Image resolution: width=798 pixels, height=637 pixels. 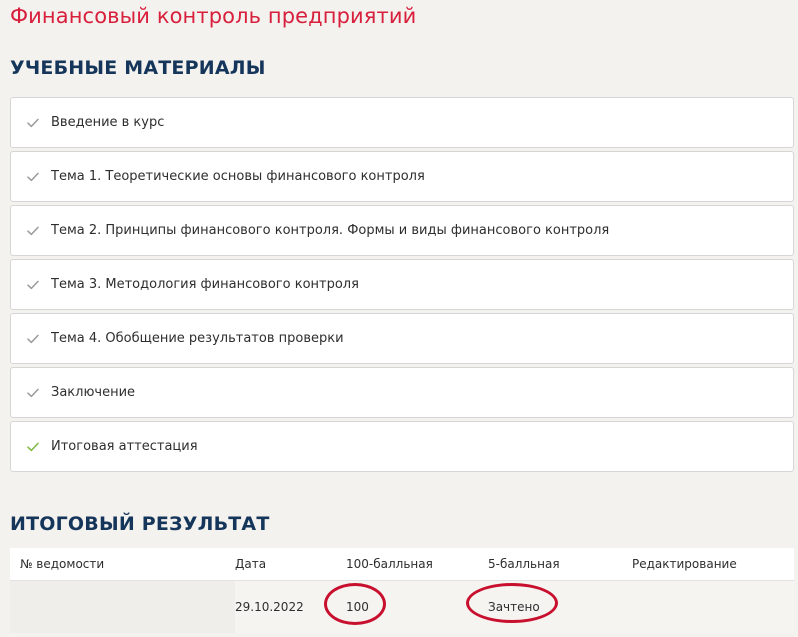 I want to click on table-row: 29.10.2022 100 Зачтено, so click(x=402, y=606).